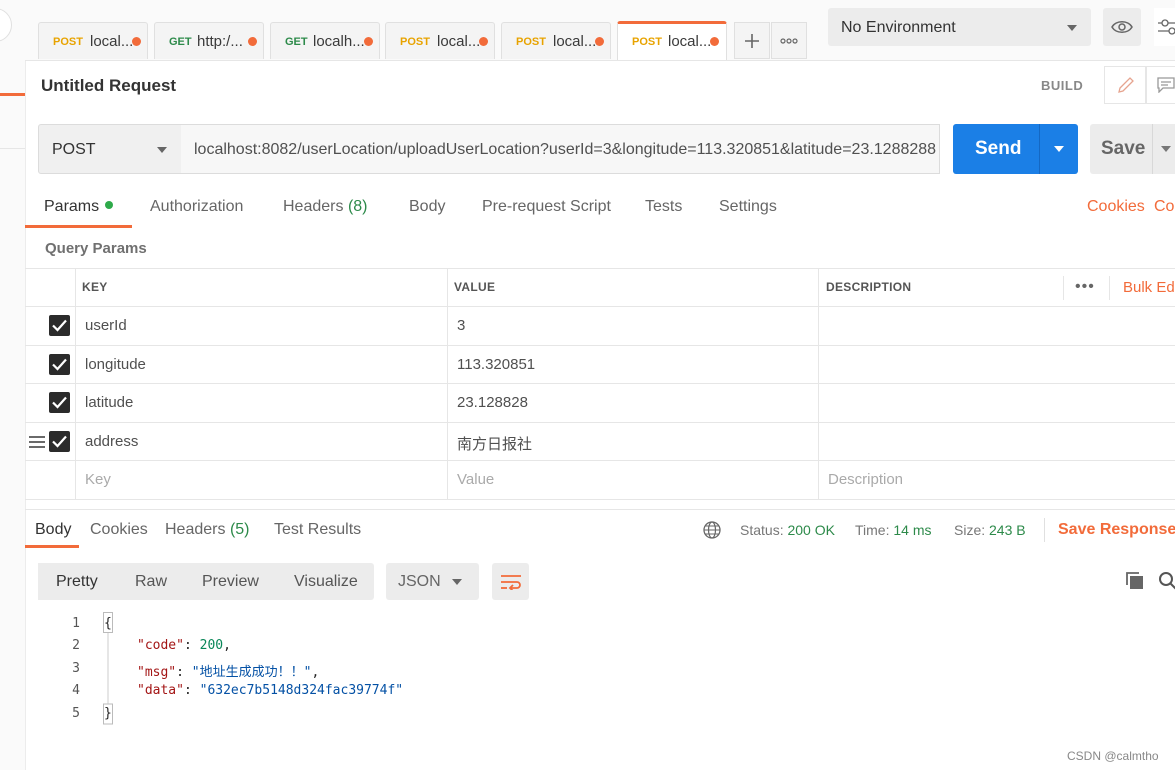 This screenshot has height=770, width=1175. What do you see at coordinates (663, 207) in the screenshot?
I see `tab-tests: Tests` at bounding box center [663, 207].